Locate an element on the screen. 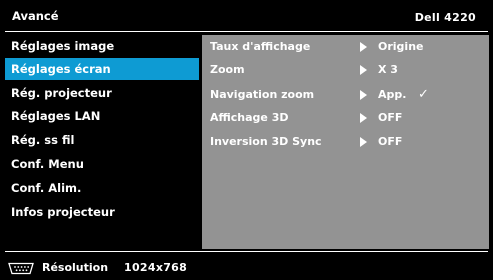 This screenshot has width=493, height=280. setting-value: Origine is located at coordinates (401, 46).